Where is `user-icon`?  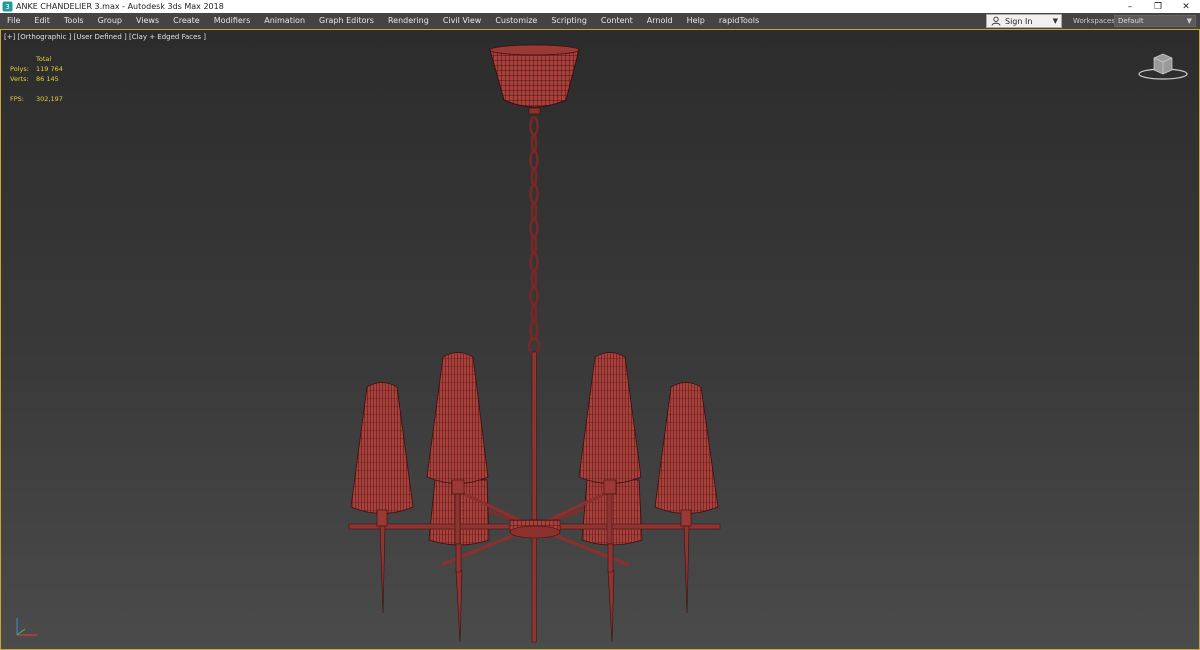
user-icon is located at coordinates (996, 21).